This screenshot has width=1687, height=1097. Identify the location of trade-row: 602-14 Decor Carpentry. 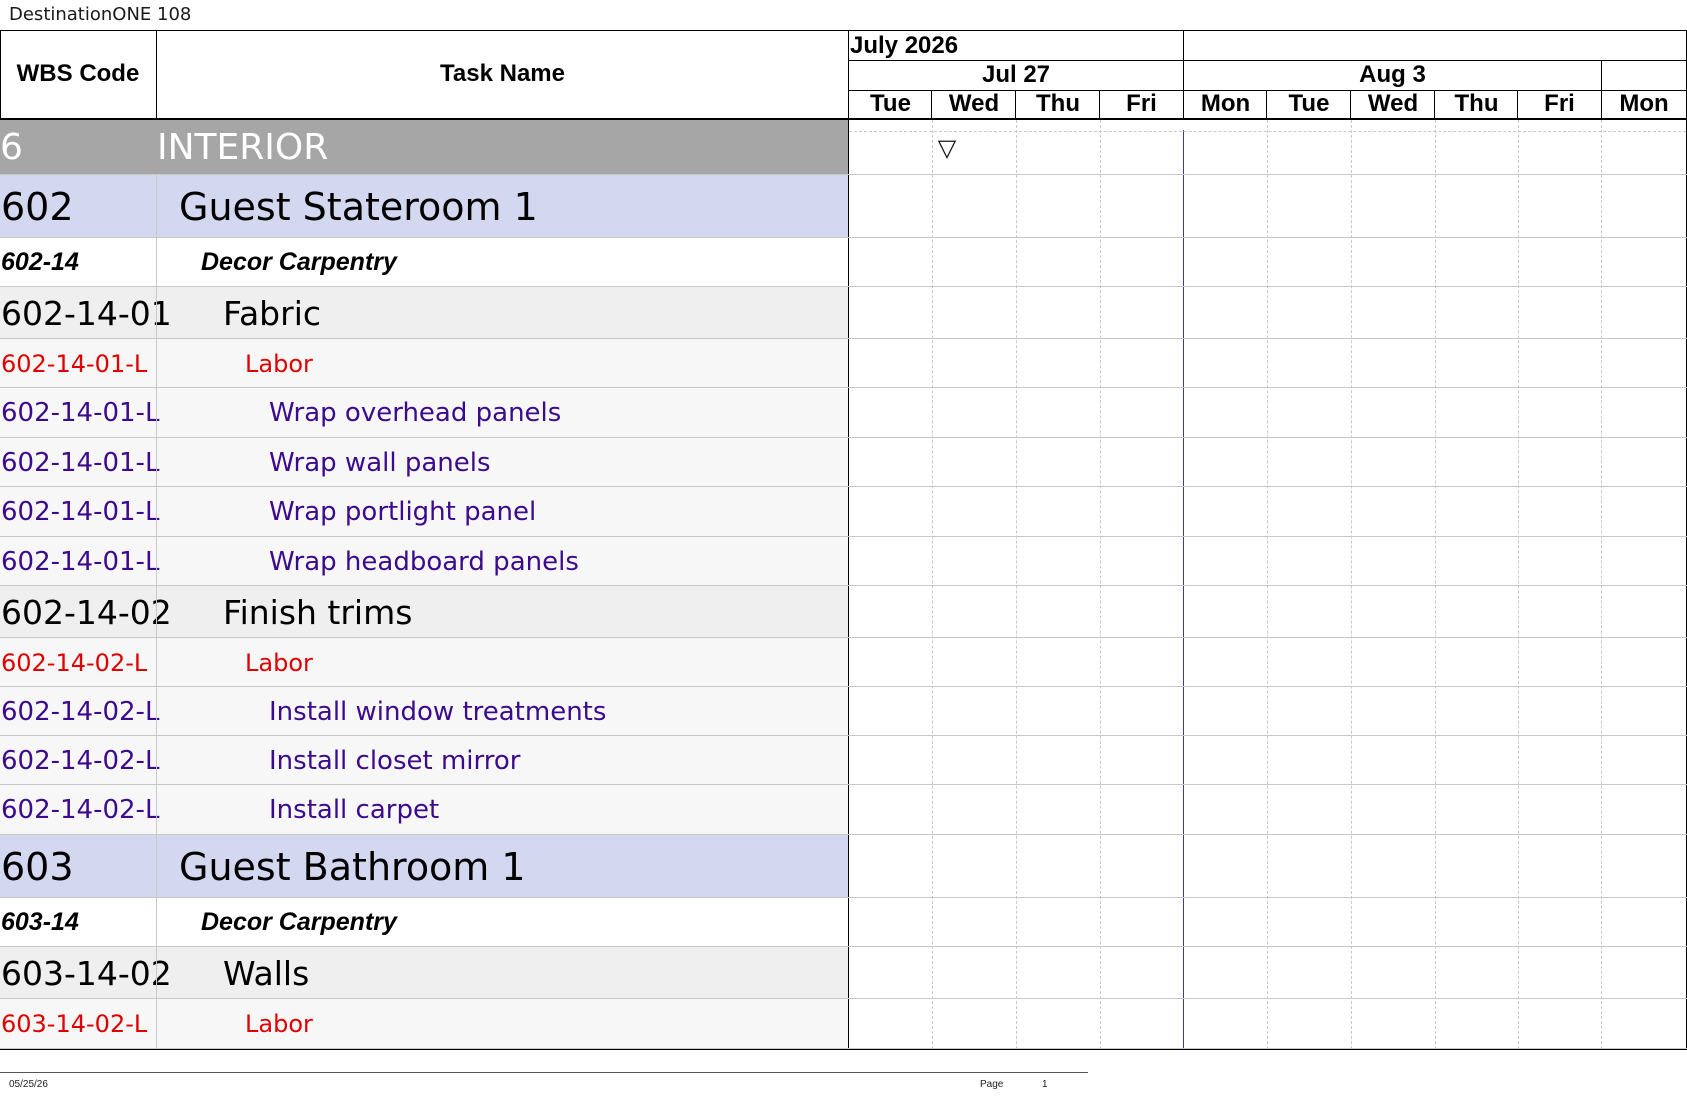
(424, 262).